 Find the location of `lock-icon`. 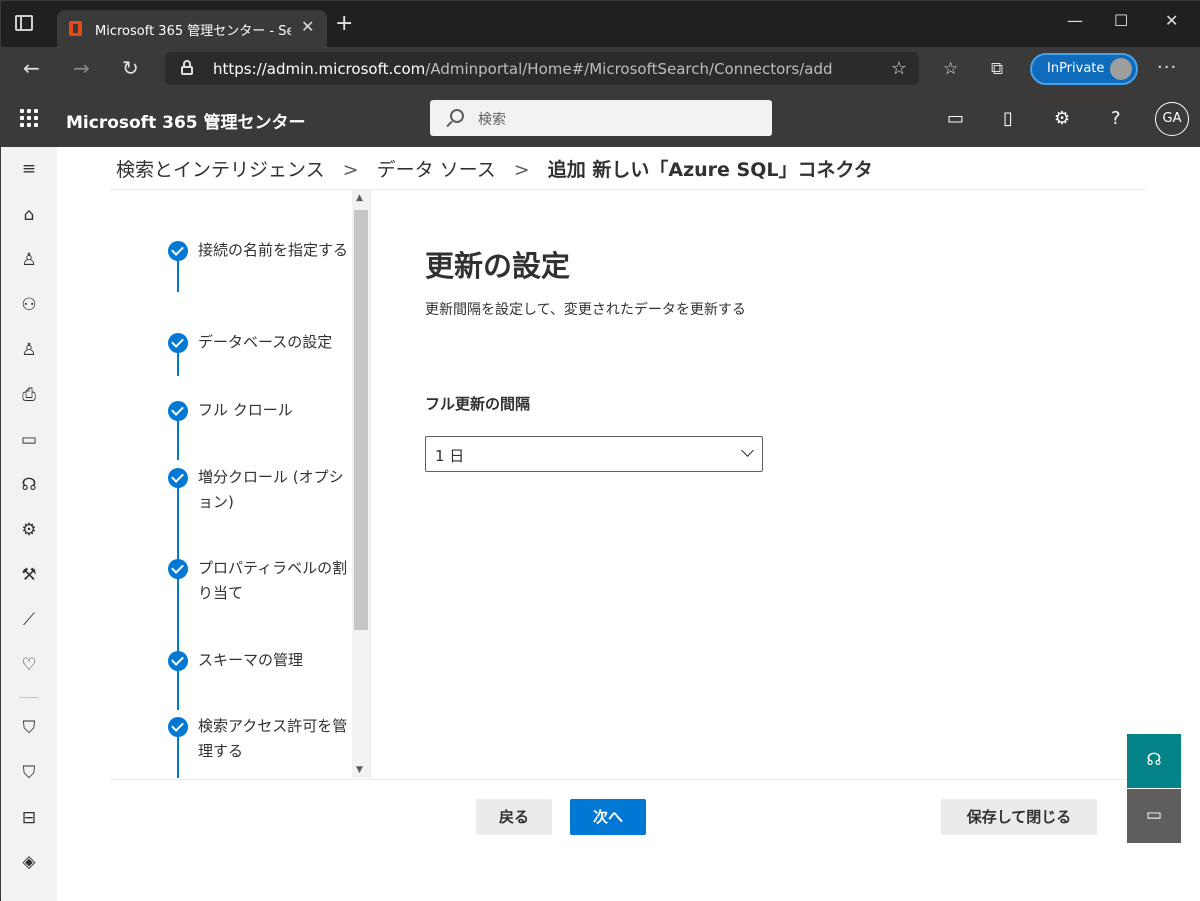

lock-icon is located at coordinates (187, 67).